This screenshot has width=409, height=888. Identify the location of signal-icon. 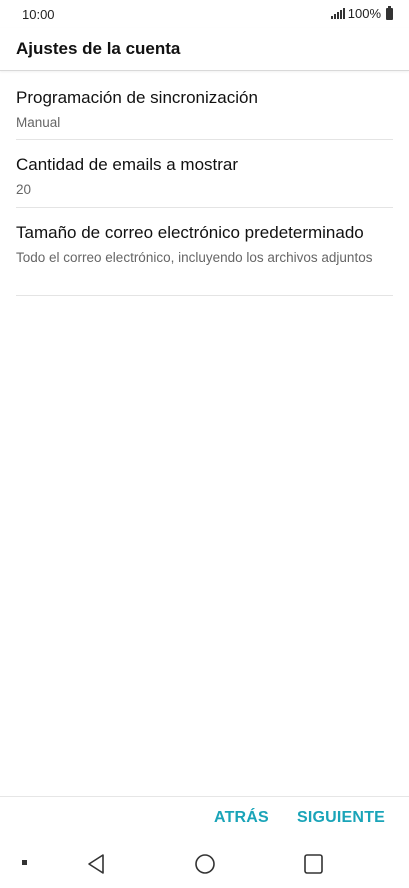
(337, 13).